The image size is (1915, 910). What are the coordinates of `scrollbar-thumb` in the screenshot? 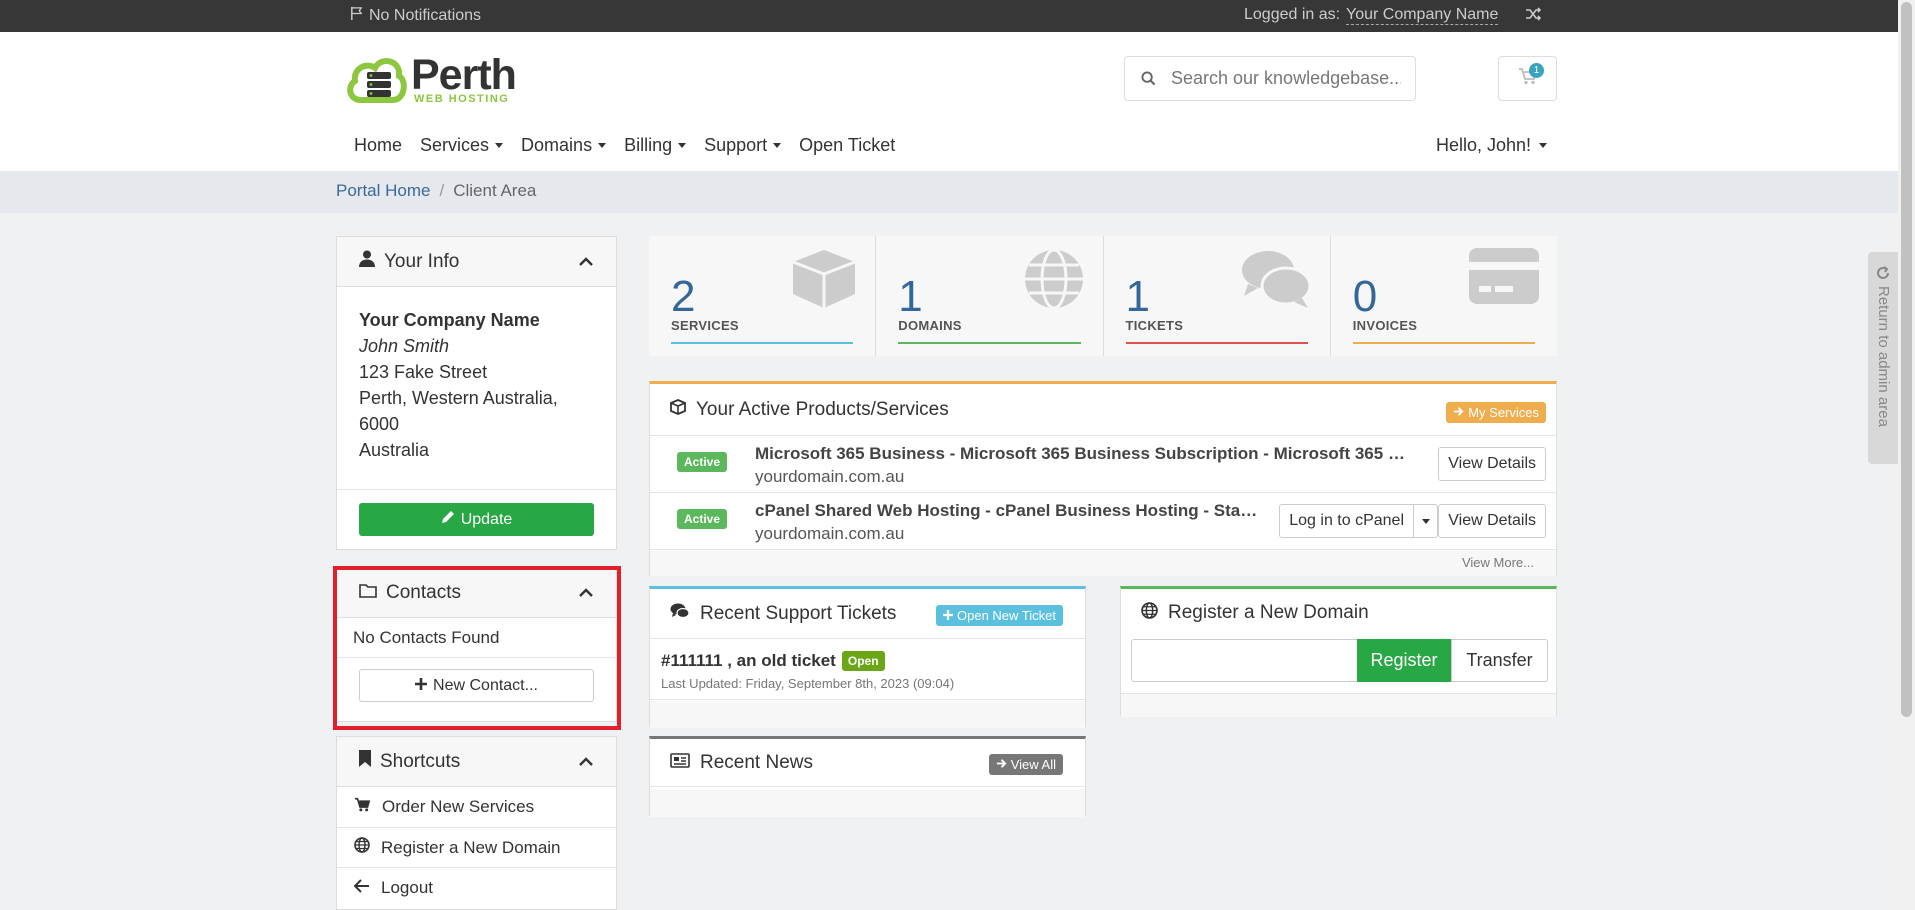 It's located at (1906, 359).